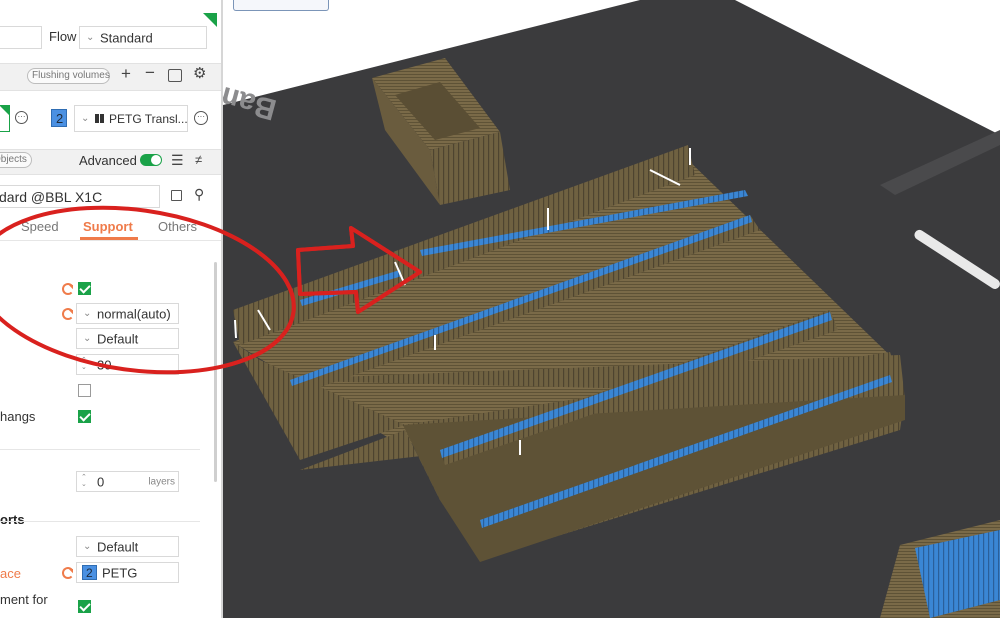 This screenshot has height=618, width=1000. Describe the element at coordinates (59, 118) in the screenshot. I see `filament-slot-number: 2` at that location.